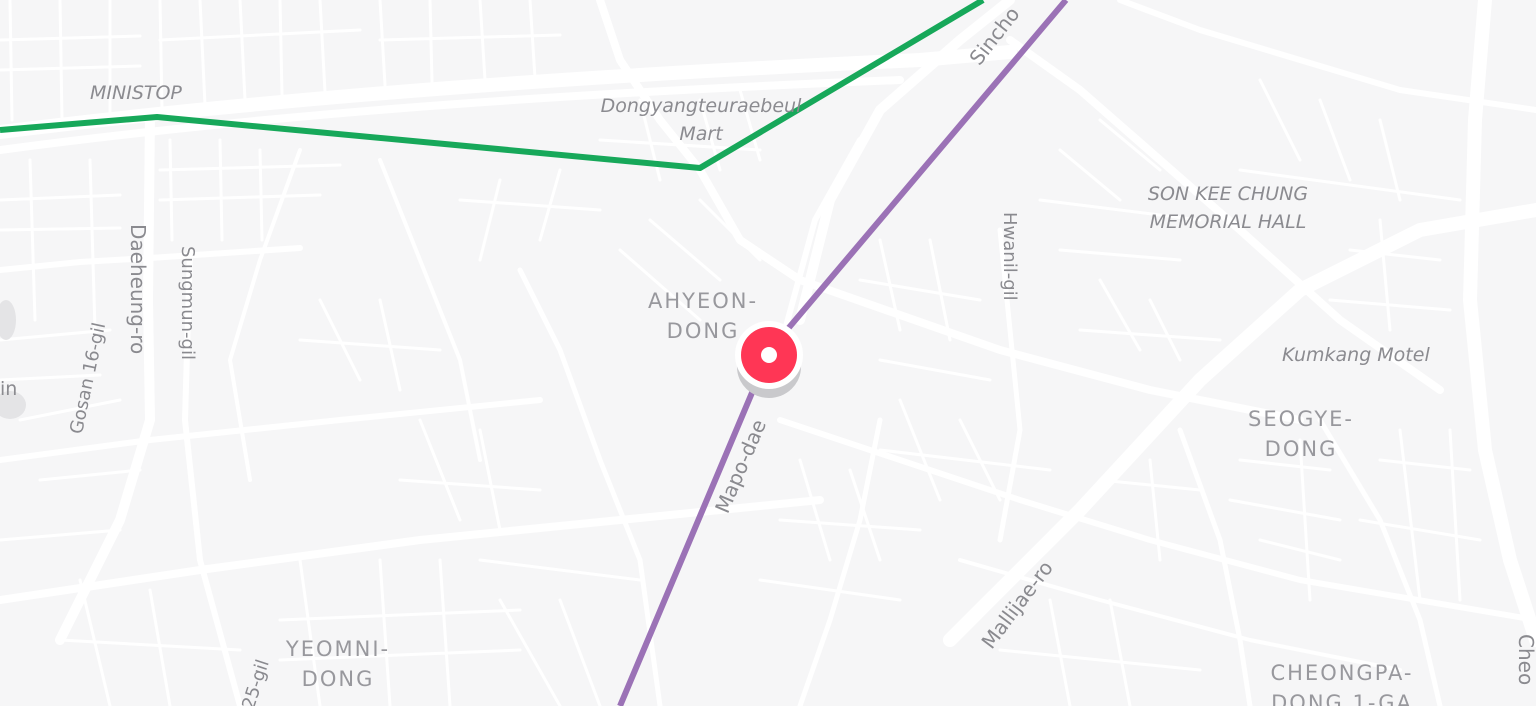 This screenshot has height=706, width=1536. I want to click on road-label-hwanil-gil: Hwanil-gil, so click(1009, 256).